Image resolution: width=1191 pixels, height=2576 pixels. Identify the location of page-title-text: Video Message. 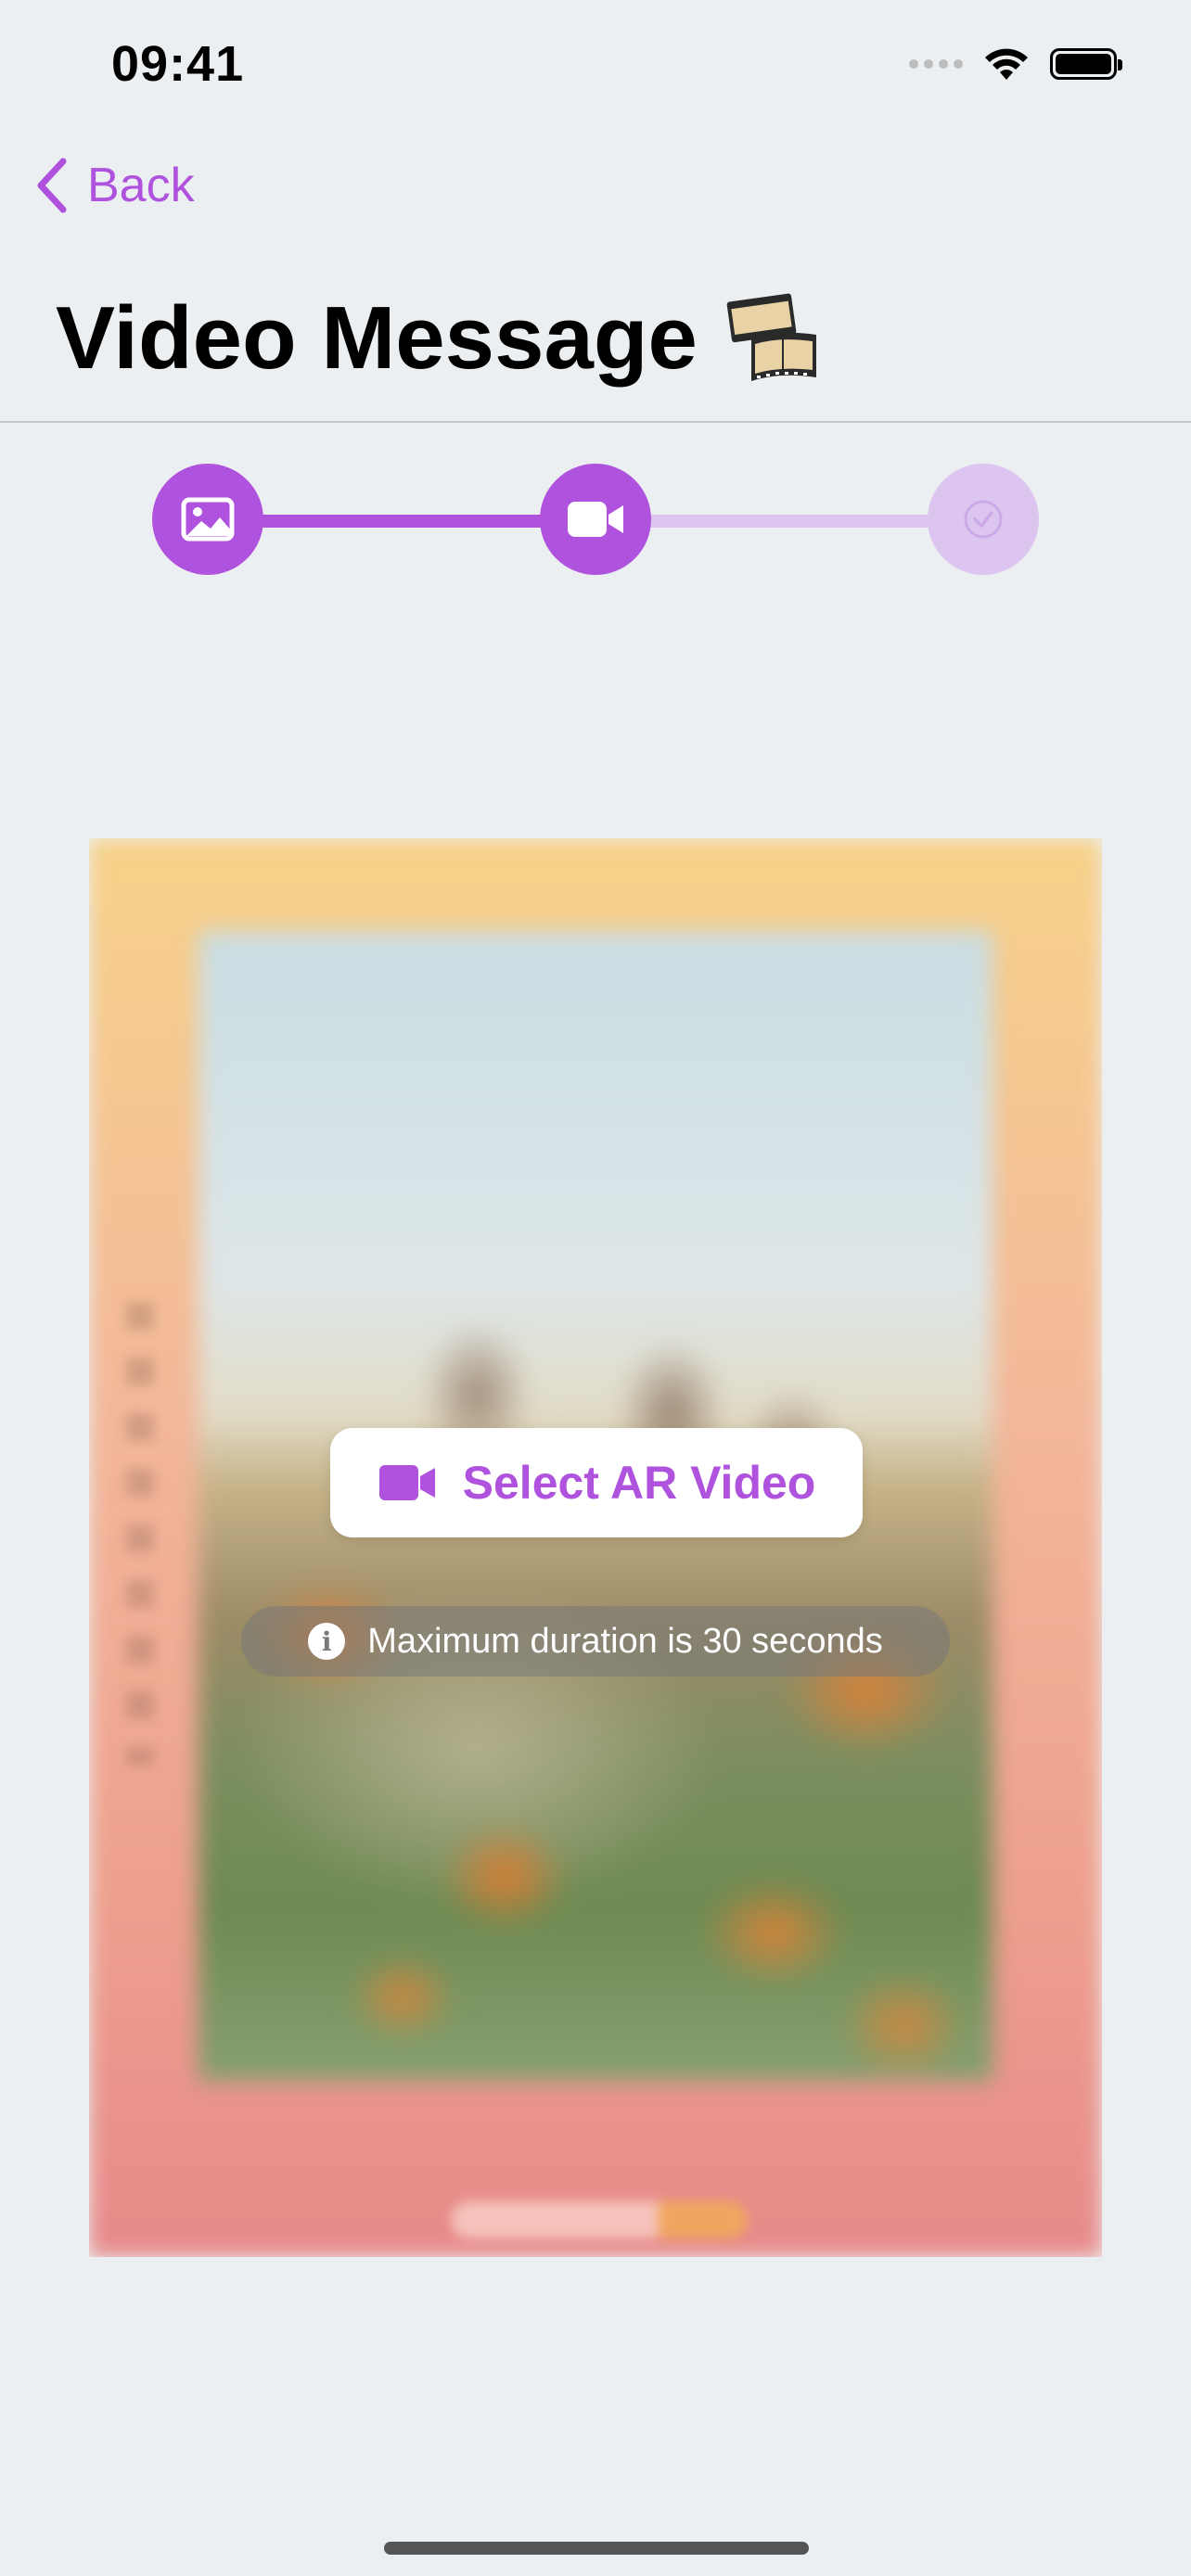
(377, 338).